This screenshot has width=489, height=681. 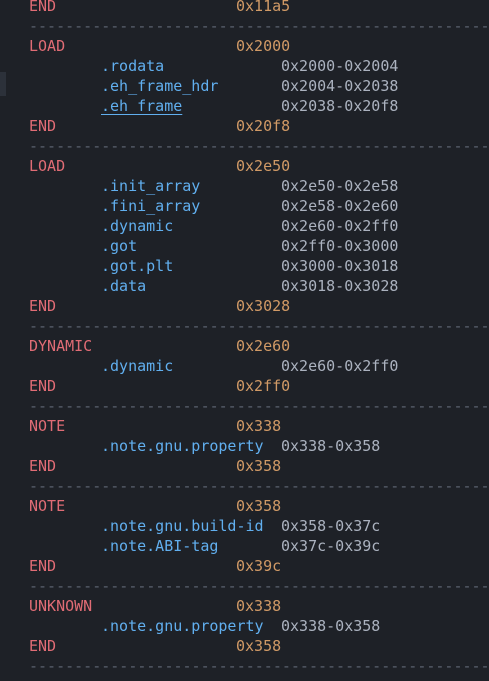 I want to click on section-line: .eh_frame_hdr 0x2004-0x2038, so click(x=244, y=86).